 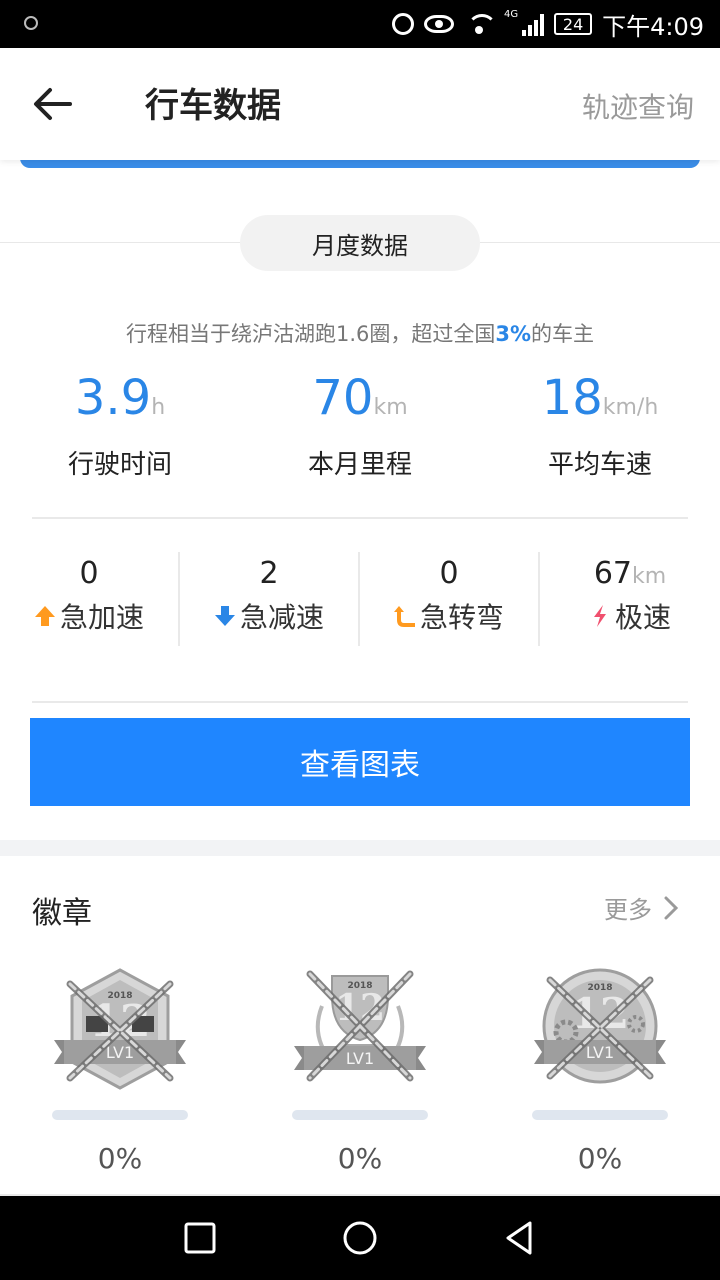 What do you see at coordinates (630, 573) in the screenshot?
I see `driving-value: 67km` at bounding box center [630, 573].